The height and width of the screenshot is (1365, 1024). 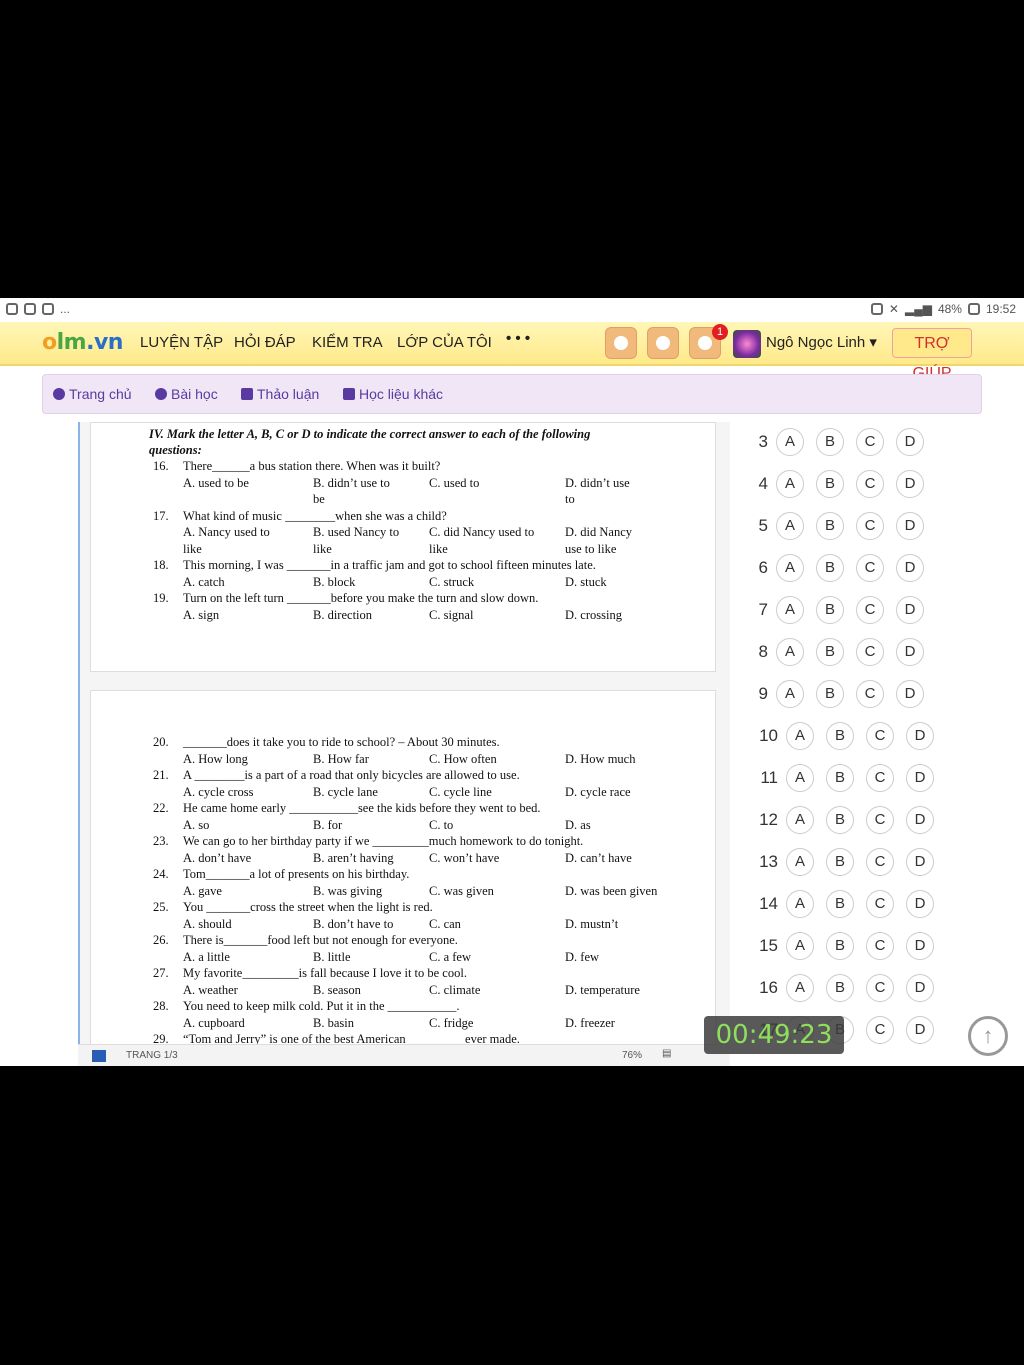 I want to click on answer-option-text: B. season, so click(x=337, y=989).